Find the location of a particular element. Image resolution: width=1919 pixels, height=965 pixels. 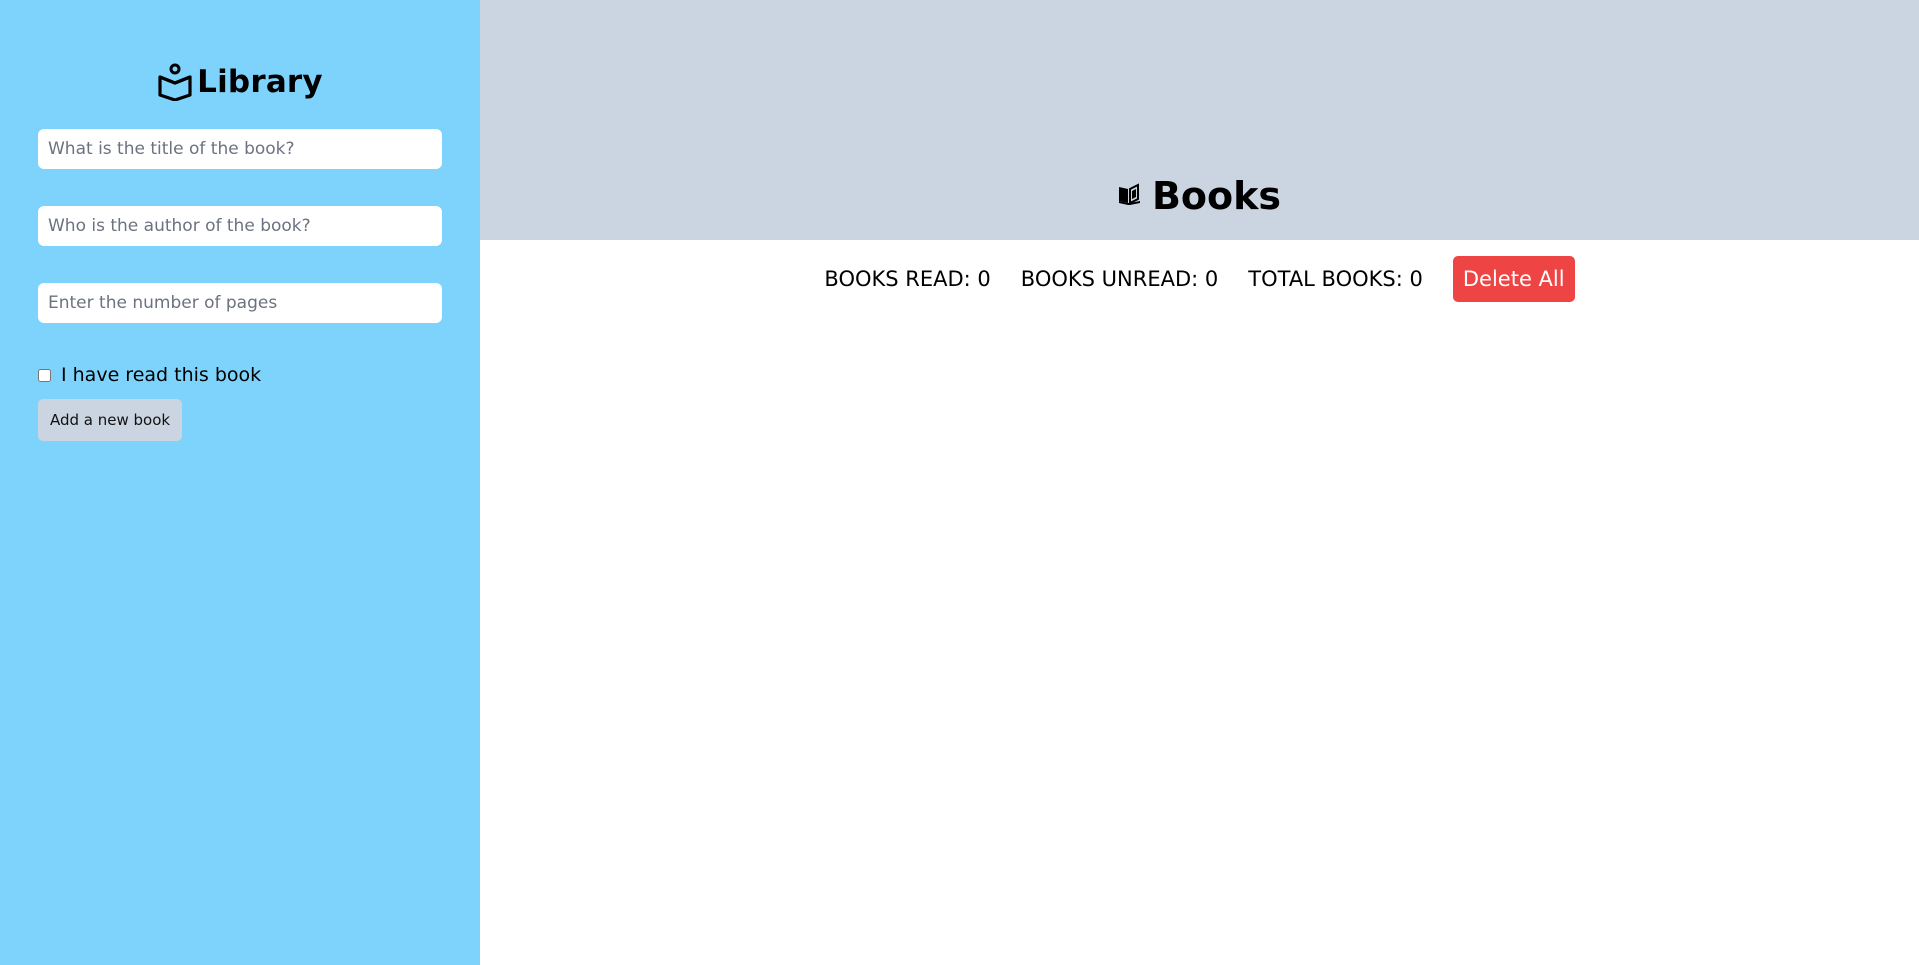

header-inner: Books is located at coordinates (1199, 196).